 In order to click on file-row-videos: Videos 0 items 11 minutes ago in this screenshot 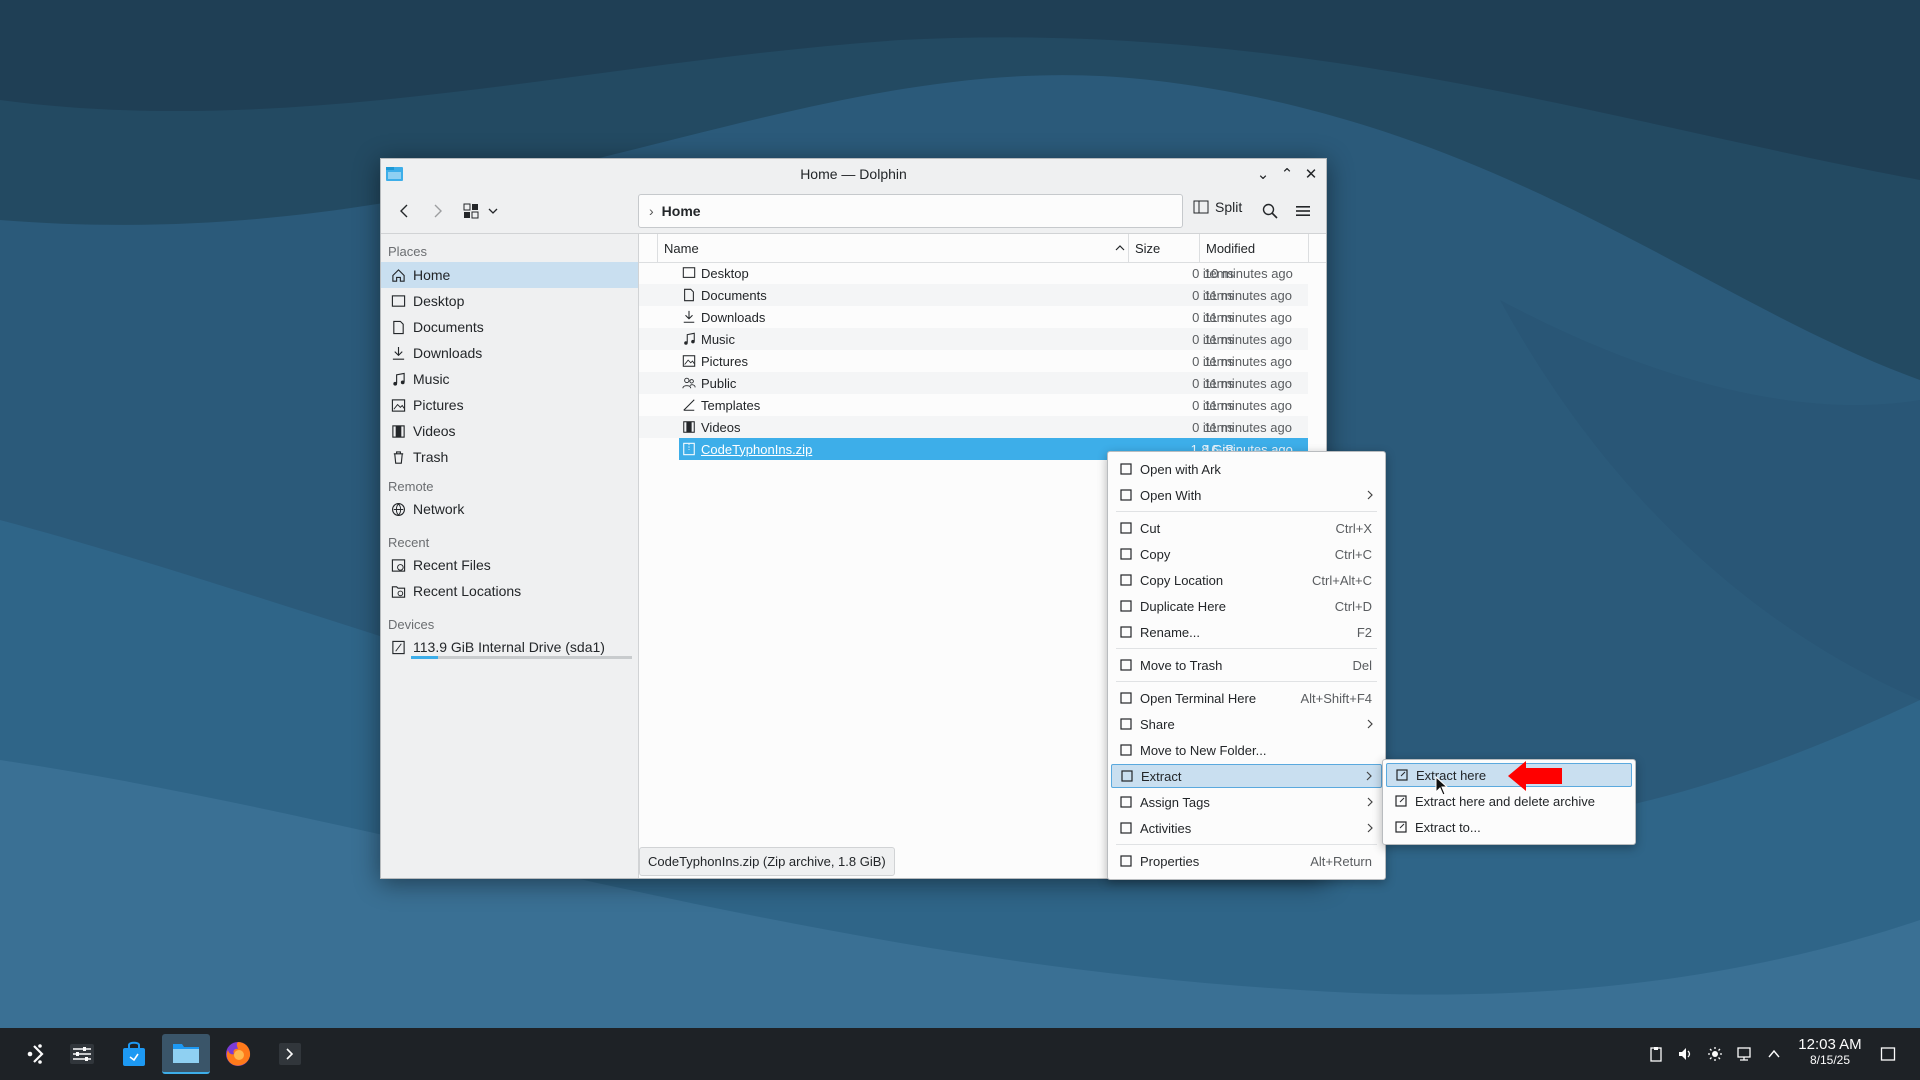, I will do `click(973, 427)`.